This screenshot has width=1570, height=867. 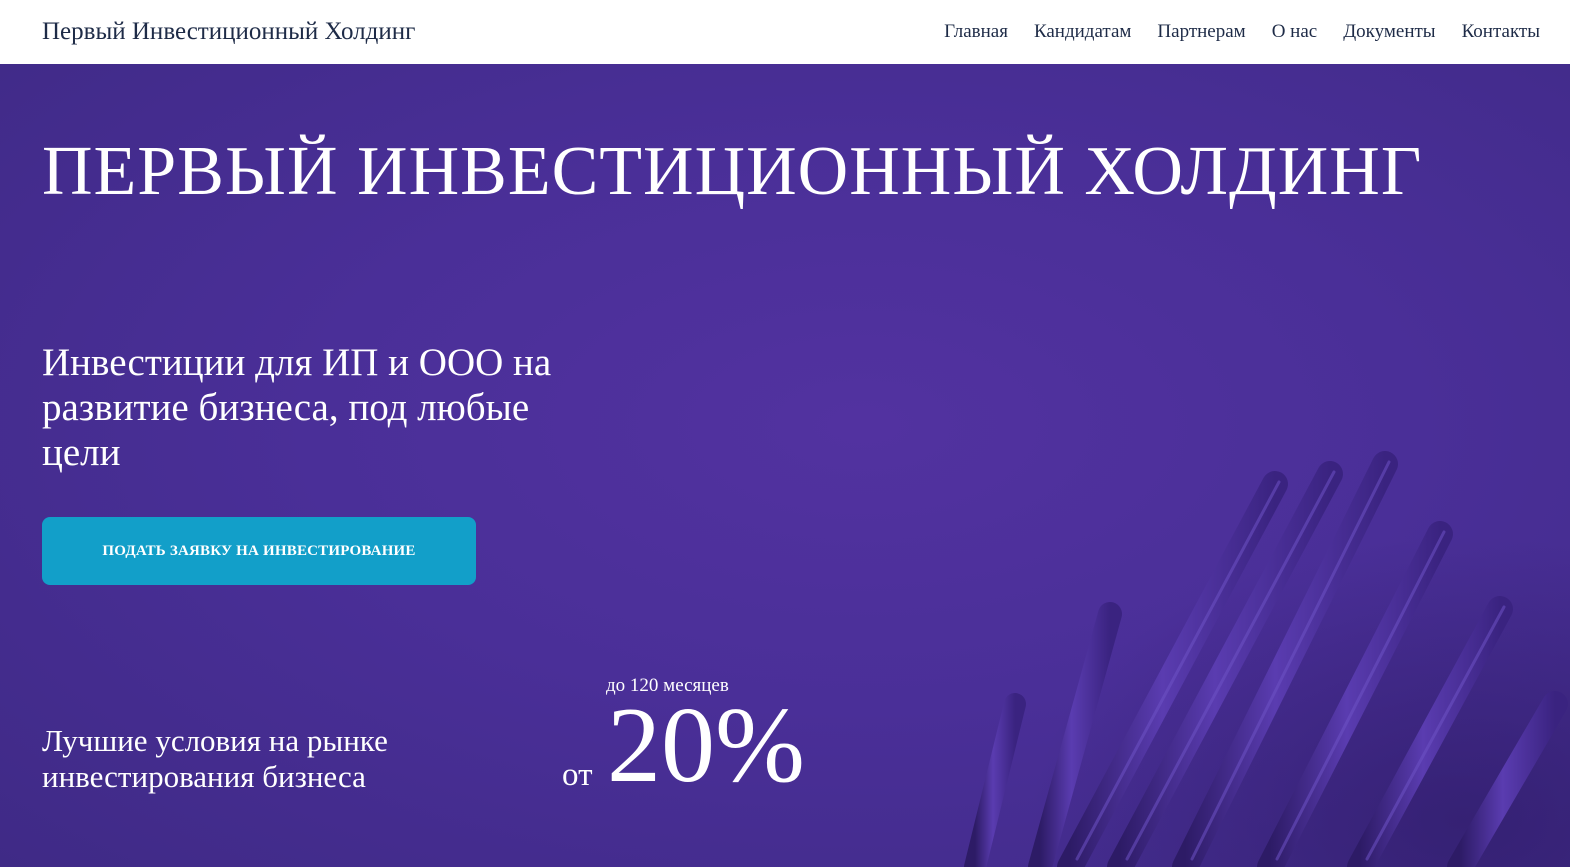 What do you see at coordinates (1389, 32) in the screenshot?
I see `nav-link-documents: Документы` at bounding box center [1389, 32].